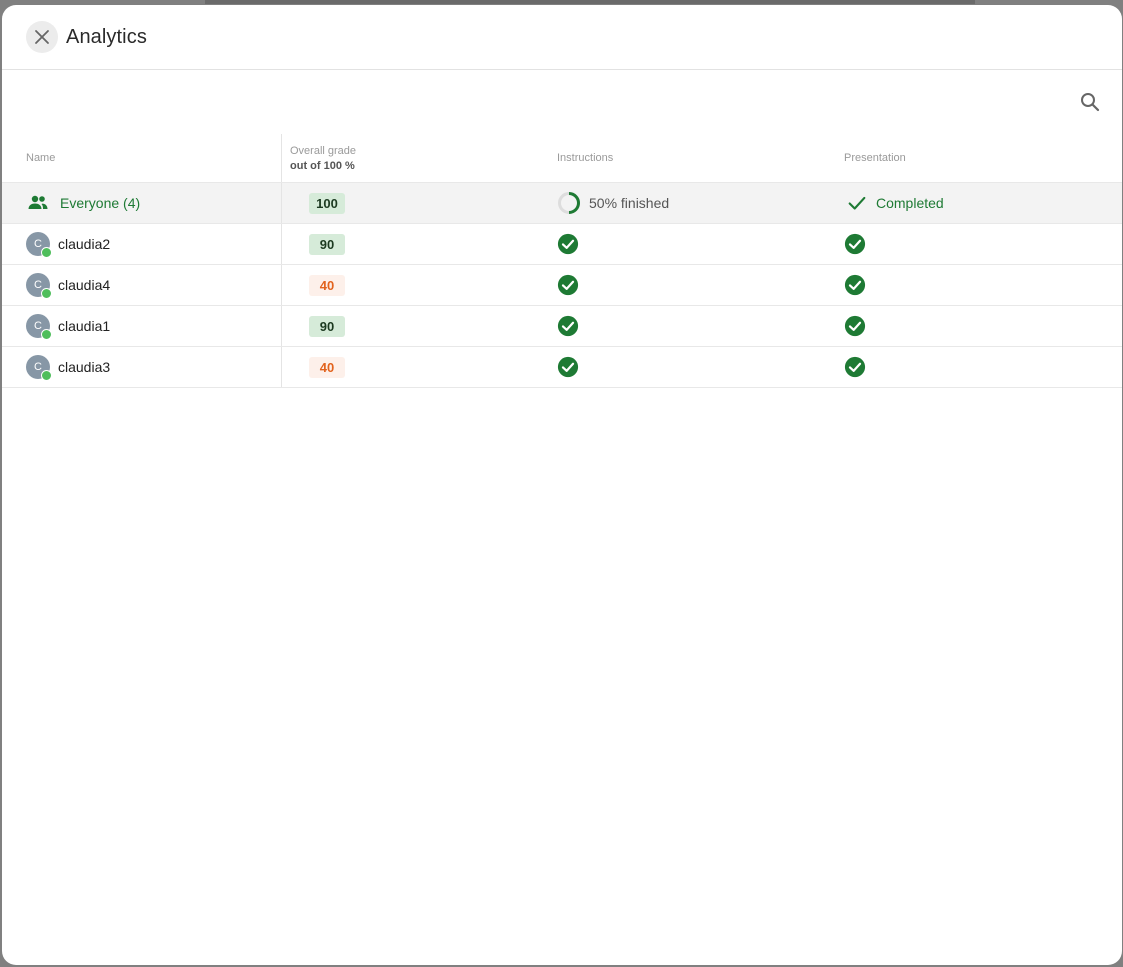 Image resolution: width=1123 pixels, height=967 pixels. What do you see at coordinates (327, 203) in the screenshot?
I see `grade-badge: 100` at bounding box center [327, 203].